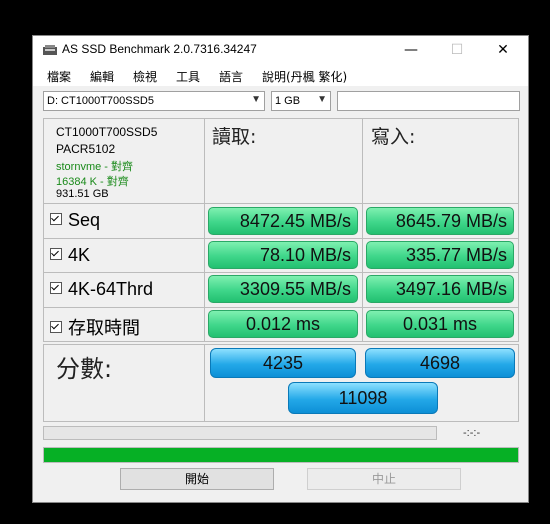  What do you see at coordinates (288, 101) in the screenshot?
I see `size-select-value: 1 GB` at bounding box center [288, 101].